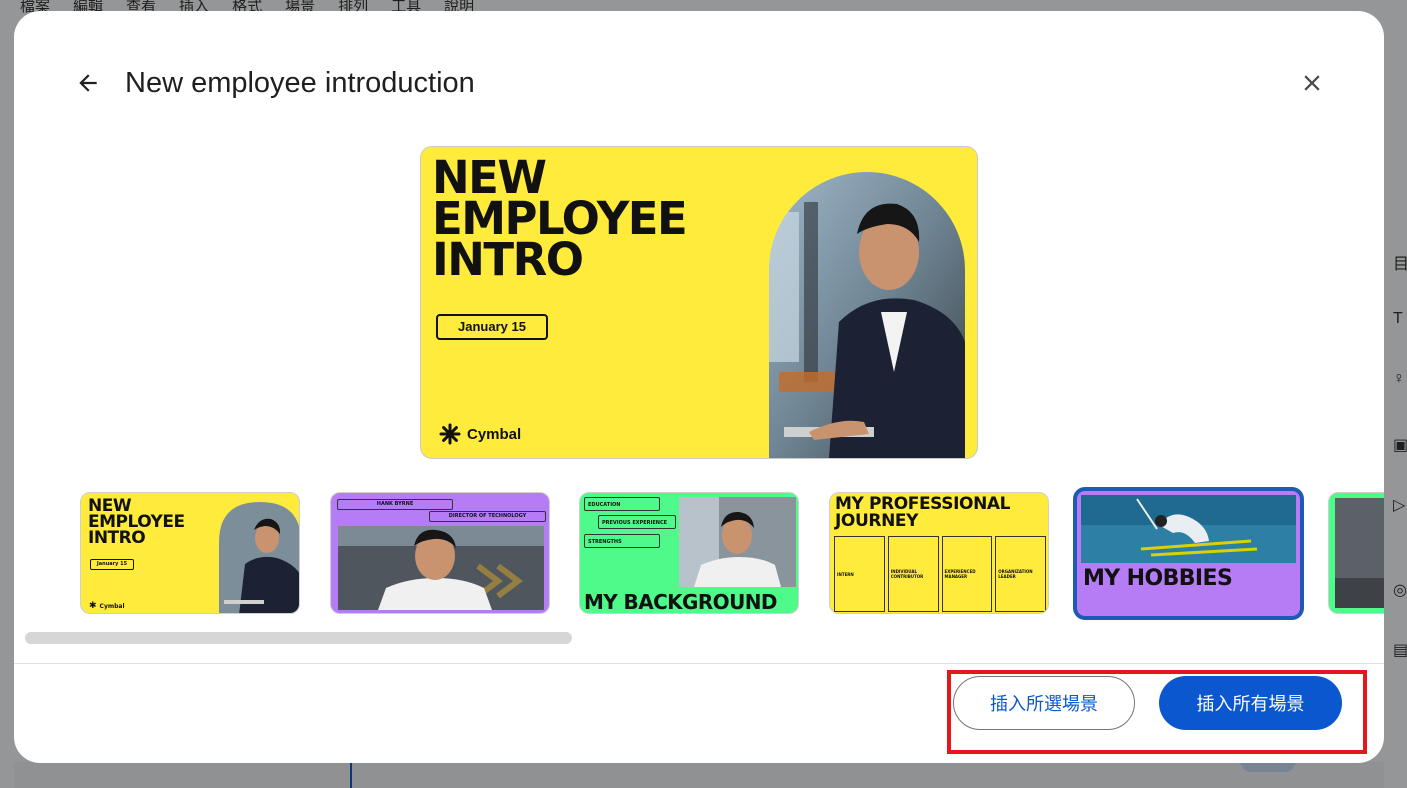  Describe the element at coordinates (967, 574) in the screenshot. I see `thumb4-step-manager: EXPERIENCED MANAGER` at that location.